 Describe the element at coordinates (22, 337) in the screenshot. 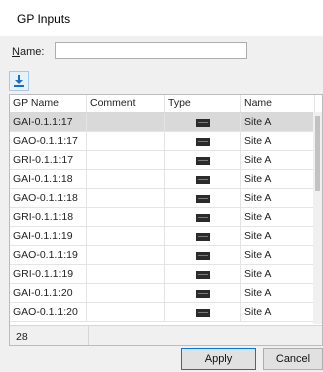

I see `row-count: 28` at that location.